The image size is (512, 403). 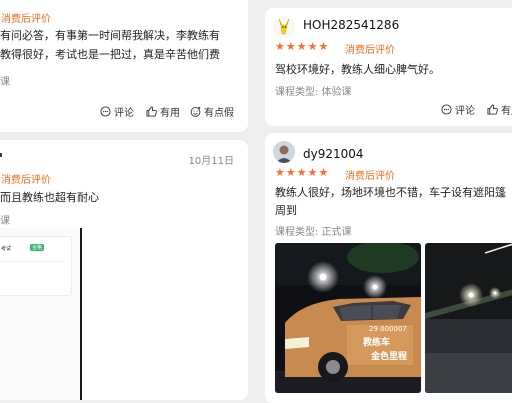 I want to click on course-type: 课程类型: 体验课, so click(x=313, y=92).